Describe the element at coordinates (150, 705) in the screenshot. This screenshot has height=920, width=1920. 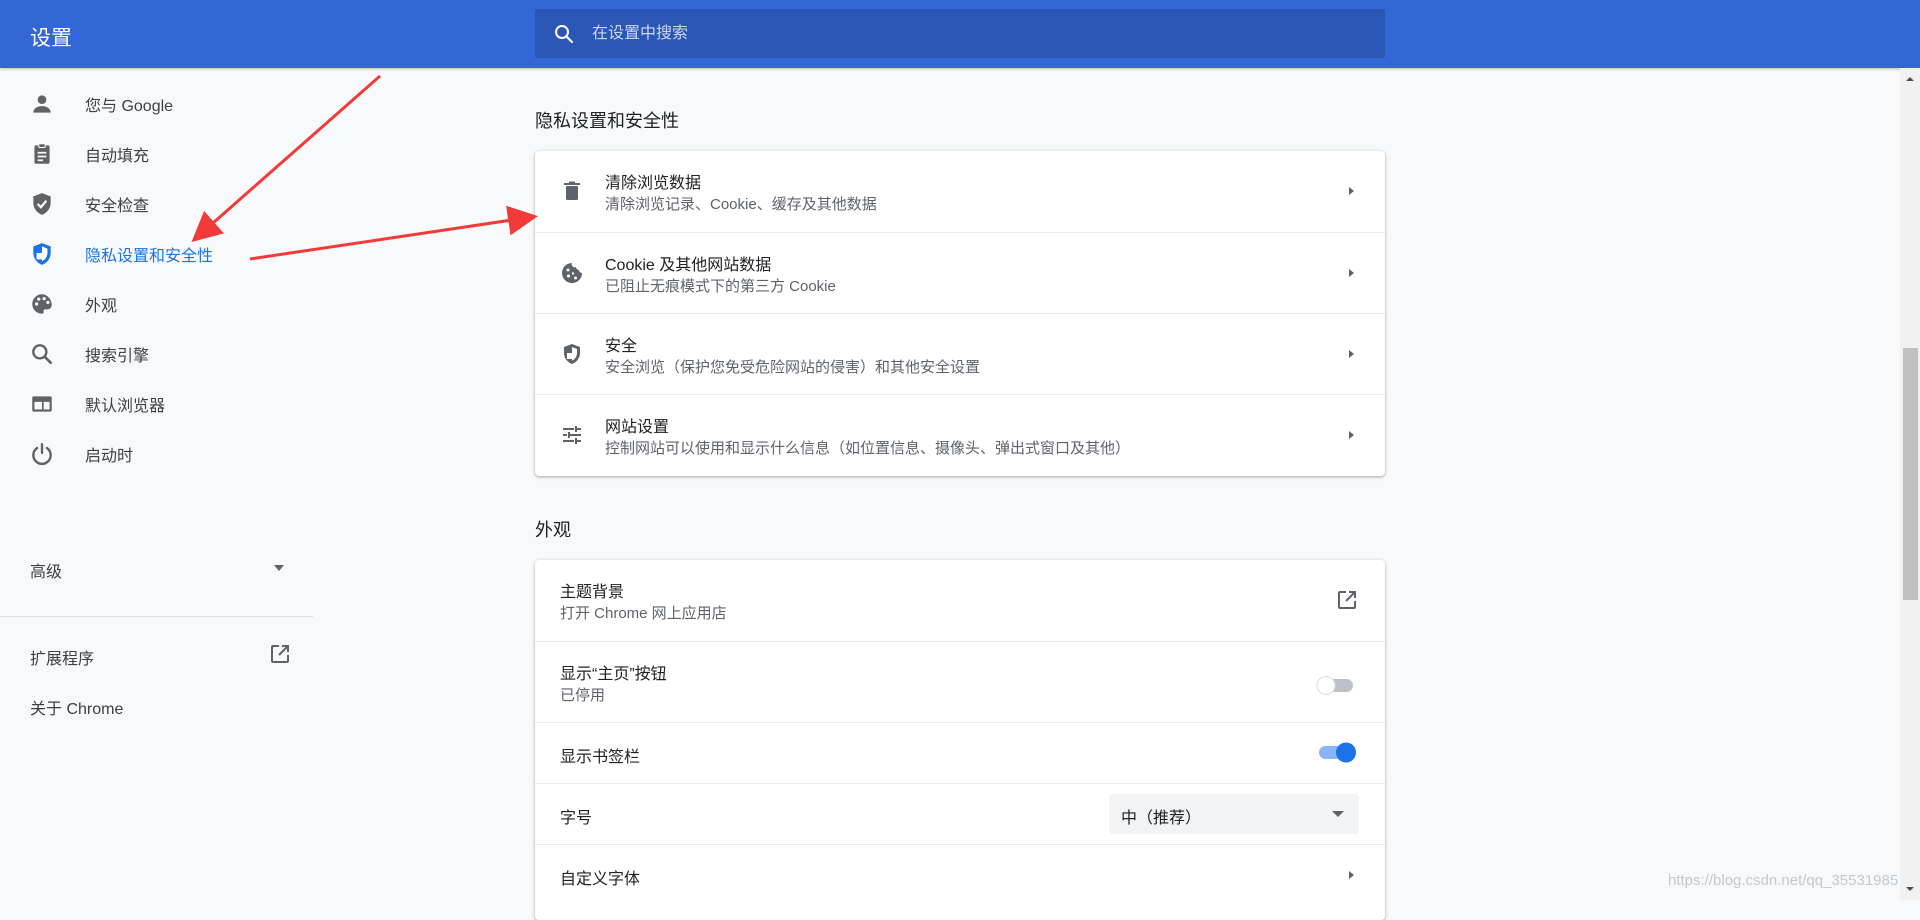
I see `sidebar-item-about-chrome: 关于 Chrome` at that location.